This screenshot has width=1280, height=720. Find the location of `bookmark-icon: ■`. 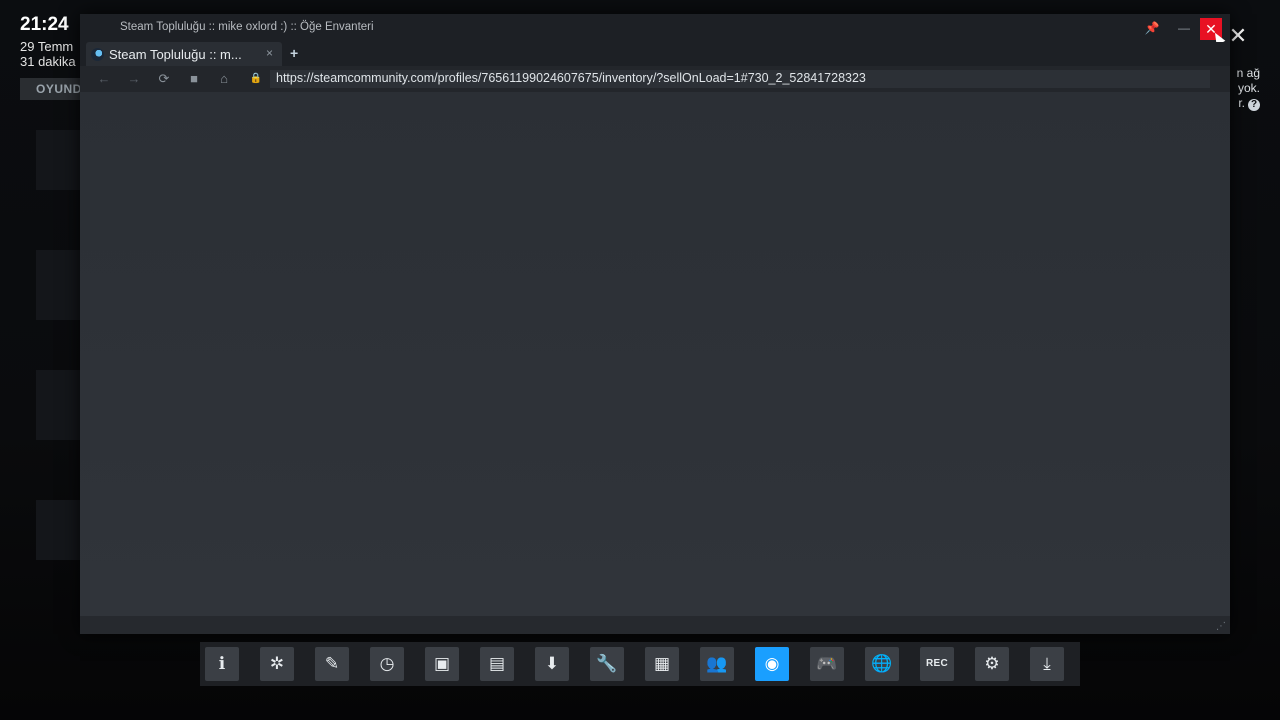

bookmark-icon: ■ is located at coordinates (194, 79).